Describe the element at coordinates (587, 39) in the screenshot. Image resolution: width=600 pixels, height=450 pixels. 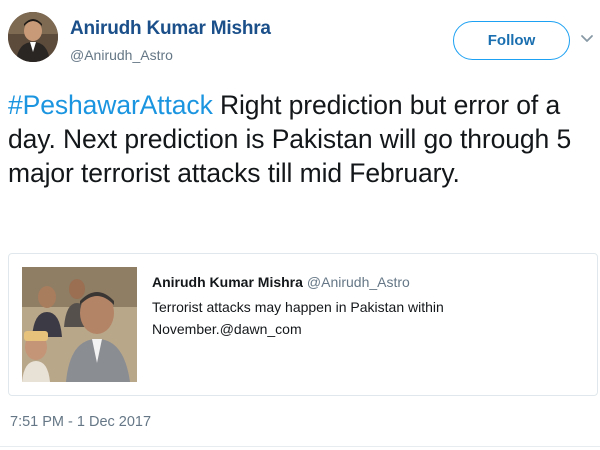
I see `chevron-down-icon` at that location.